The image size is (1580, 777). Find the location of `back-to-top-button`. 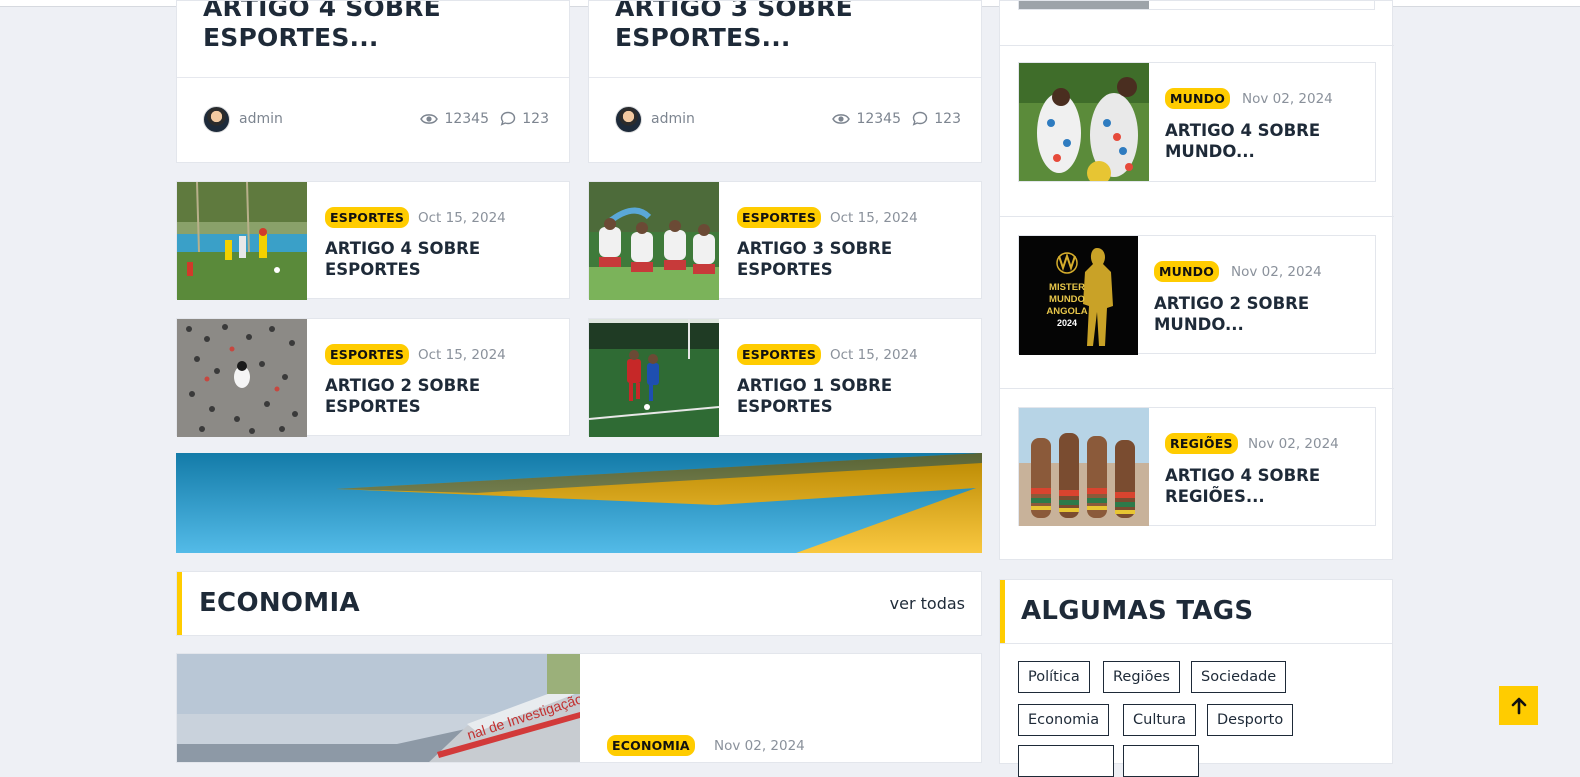

back-to-top-button is located at coordinates (1518, 705).